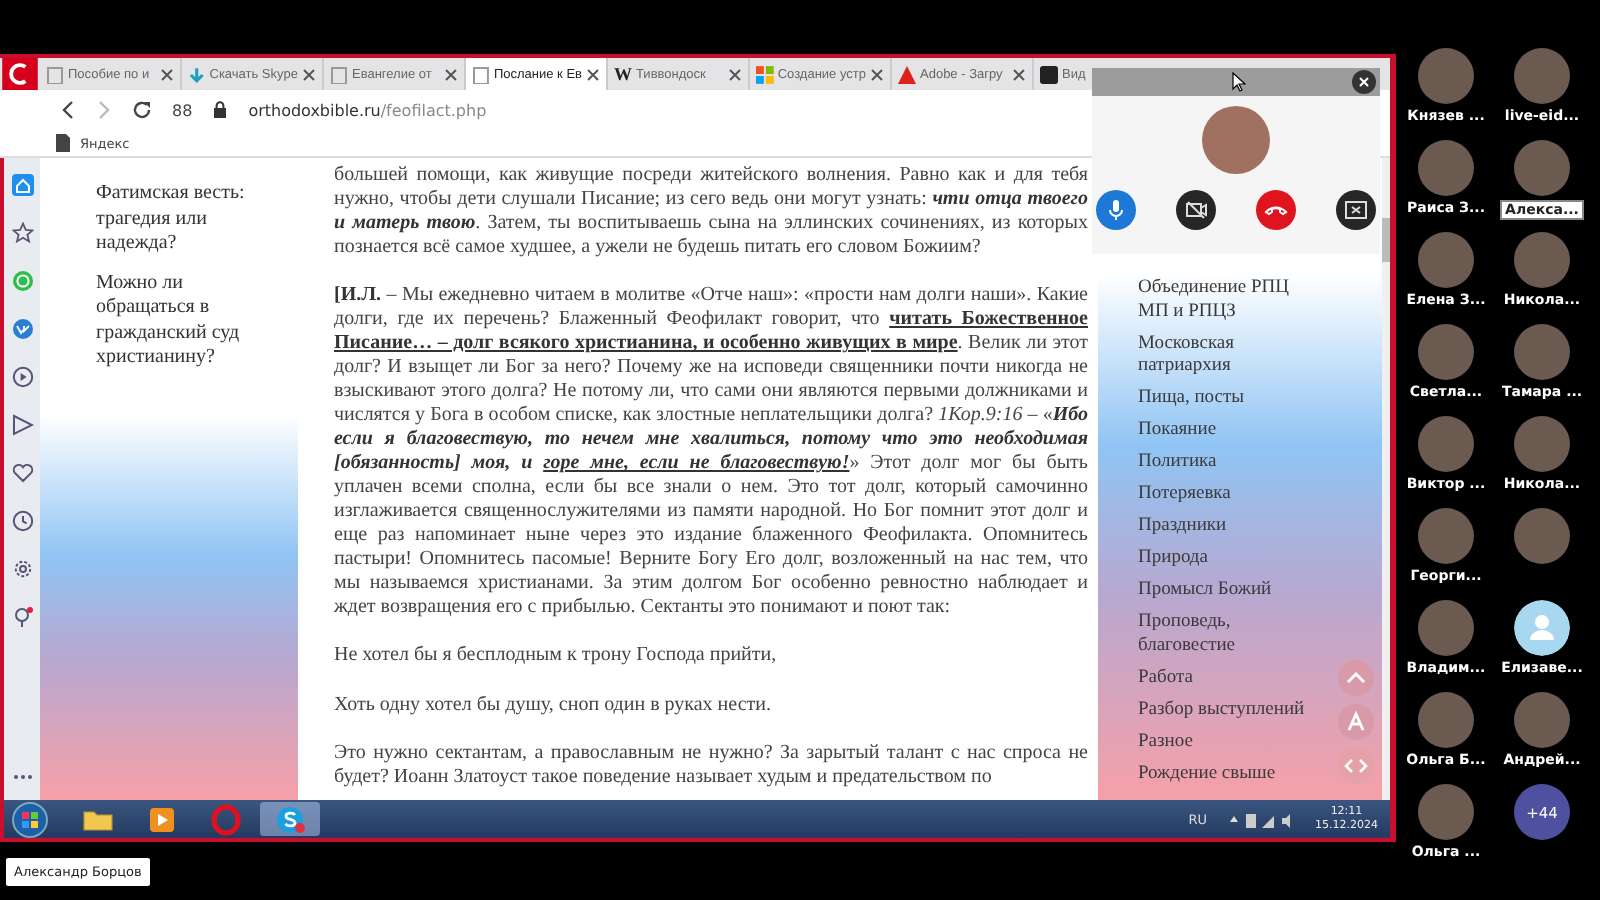  I want to click on clock-icon, so click(22, 521).